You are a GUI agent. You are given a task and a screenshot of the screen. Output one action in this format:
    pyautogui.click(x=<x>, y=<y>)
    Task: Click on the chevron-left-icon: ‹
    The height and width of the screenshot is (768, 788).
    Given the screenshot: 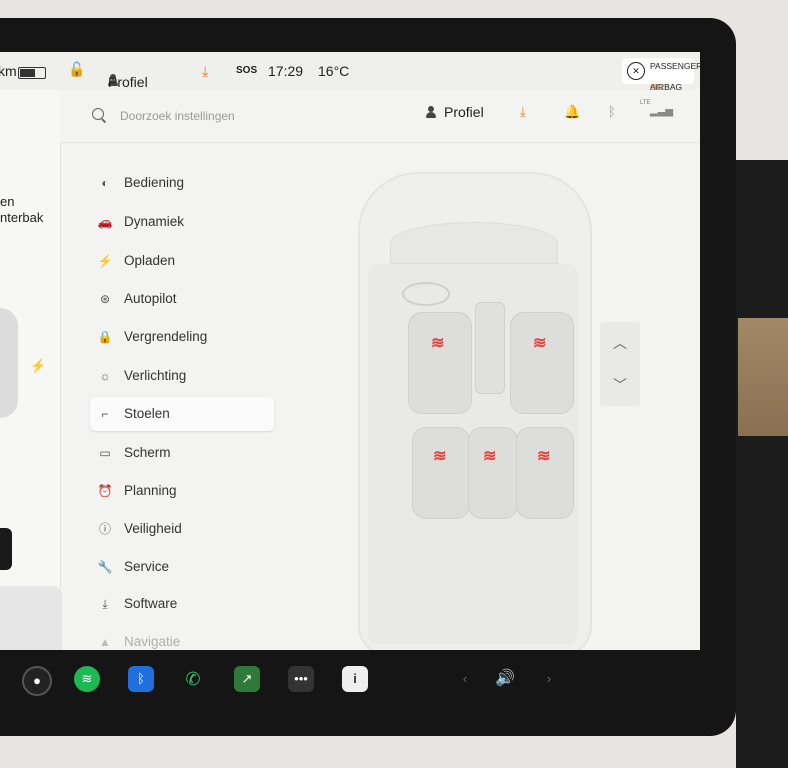 What is the action you would take?
    pyautogui.click(x=465, y=679)
    